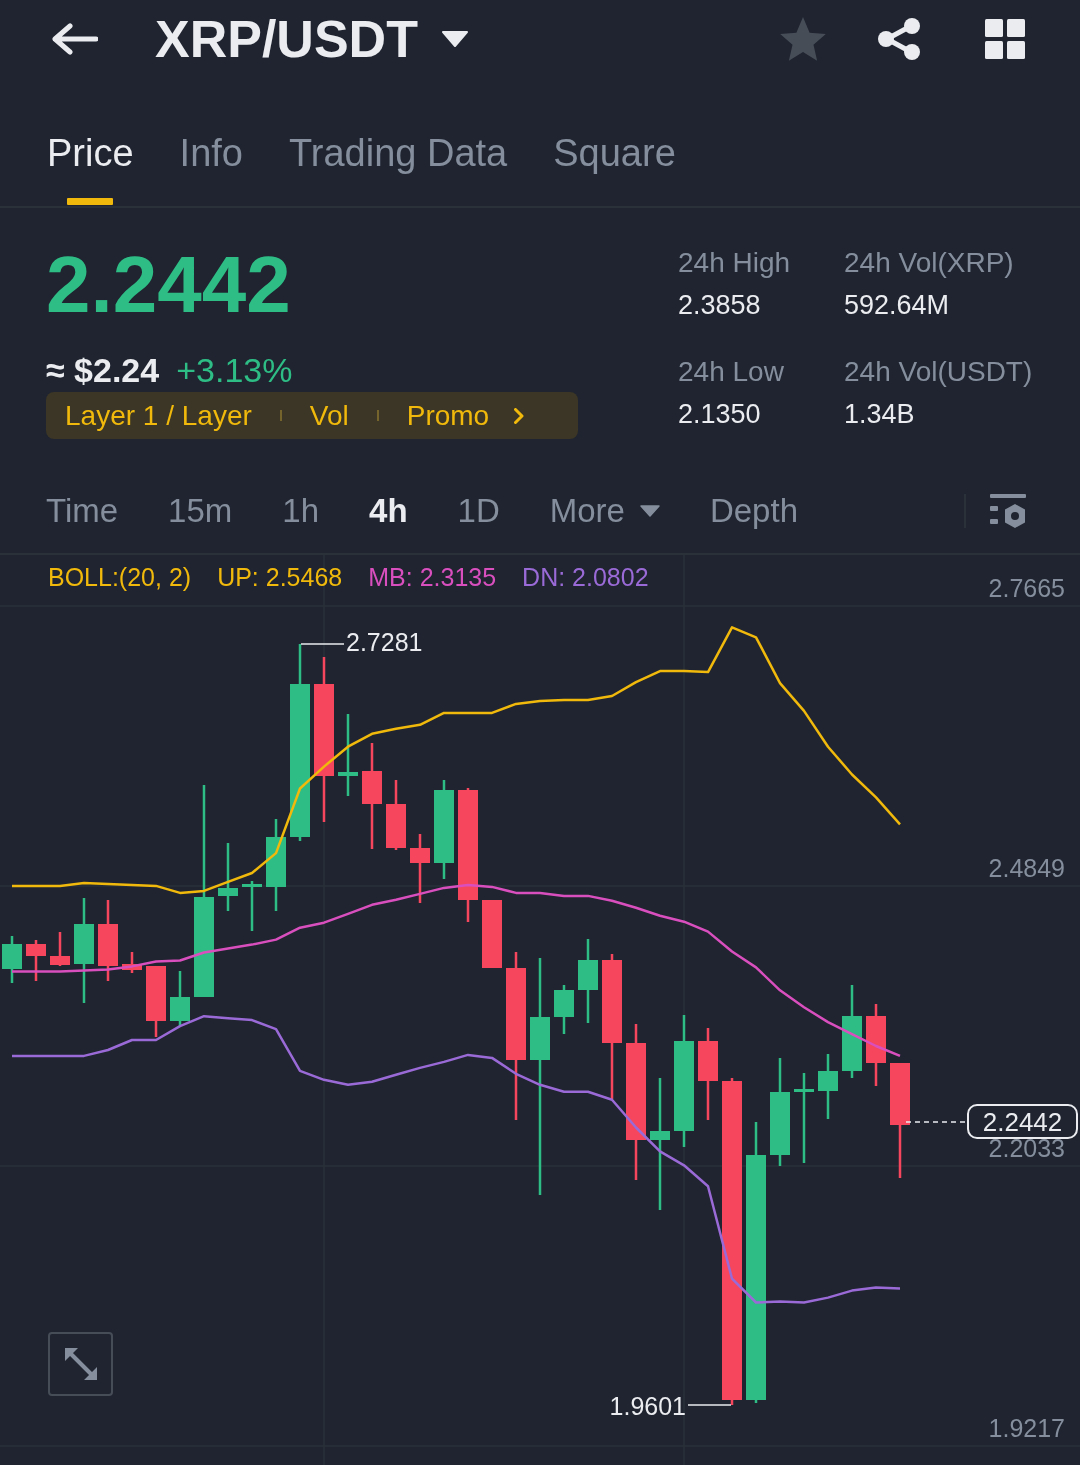 The height and width of the screenshot is (1465, 1080). What do you see at coordinates (103, 370) in the screenshot?
I see `fiat-price: ≈ $2.24` at bounding box center [103, 370].